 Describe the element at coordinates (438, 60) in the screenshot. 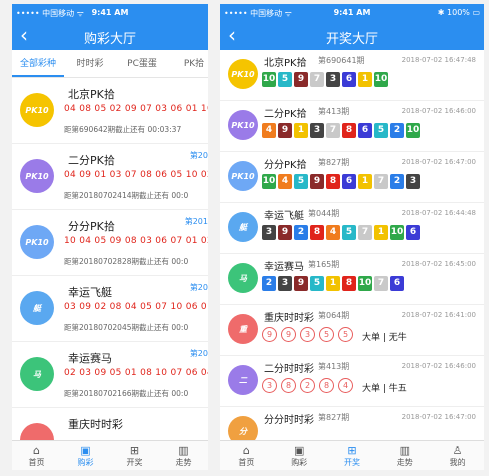

I see `draw-time: 2018-07-02 16:47:48` at that location.